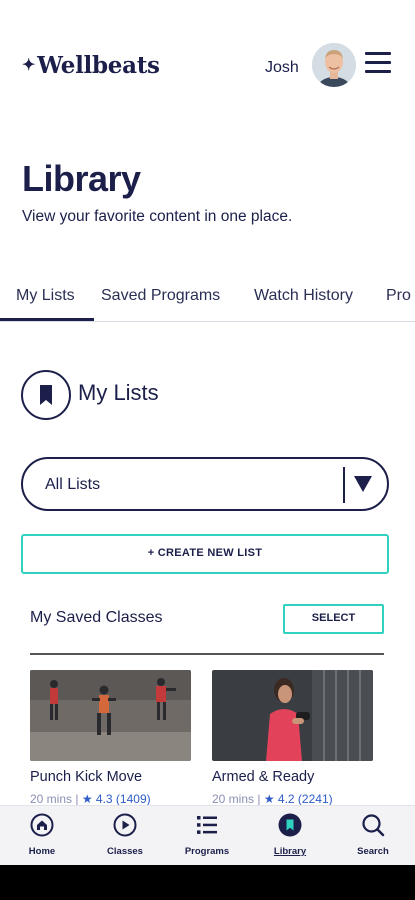  Describe the element at coordinates (373, 851) in the screenshot. I see `nav-search-label: Search` at that location.